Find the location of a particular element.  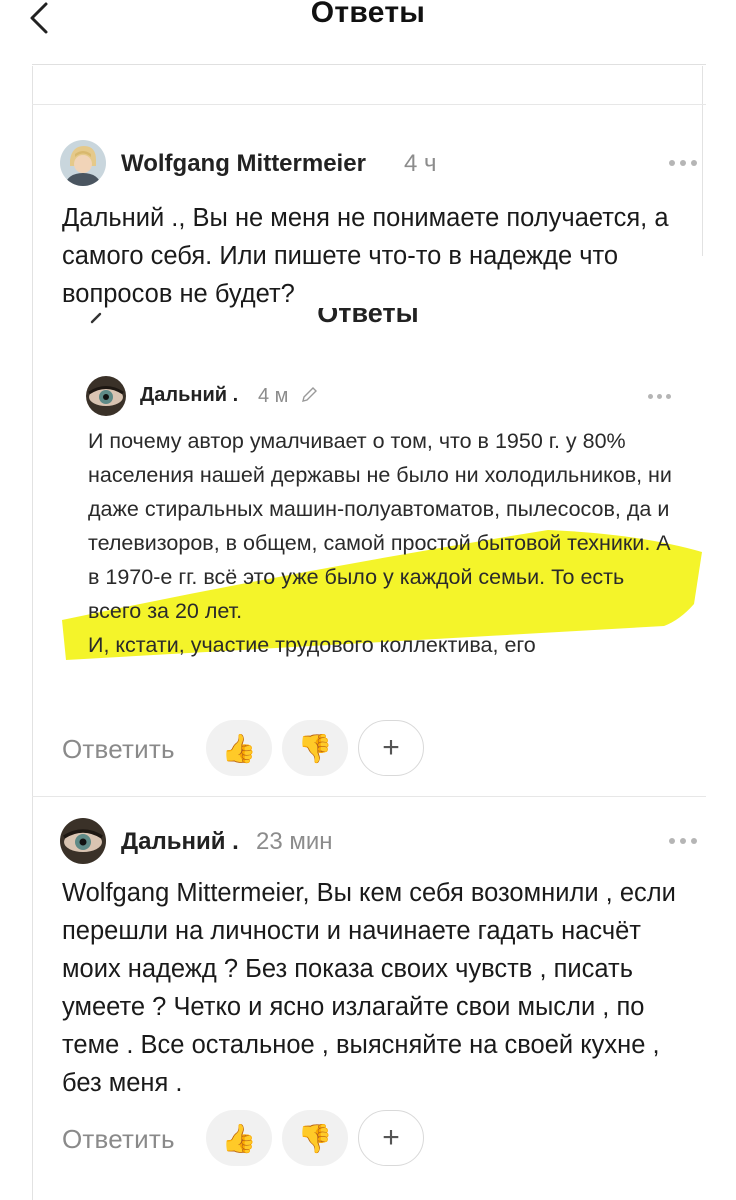

comment-author: Wolfgang Mittermeier is located at coordinates (243, 164).